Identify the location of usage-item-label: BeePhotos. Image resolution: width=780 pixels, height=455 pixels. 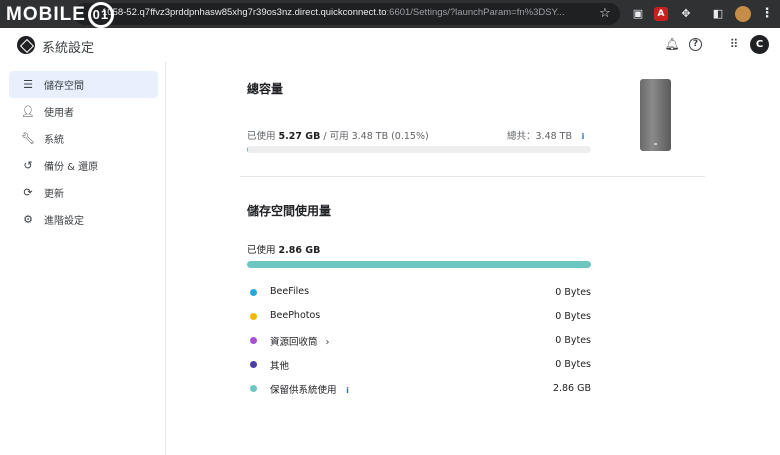
(295, 315).